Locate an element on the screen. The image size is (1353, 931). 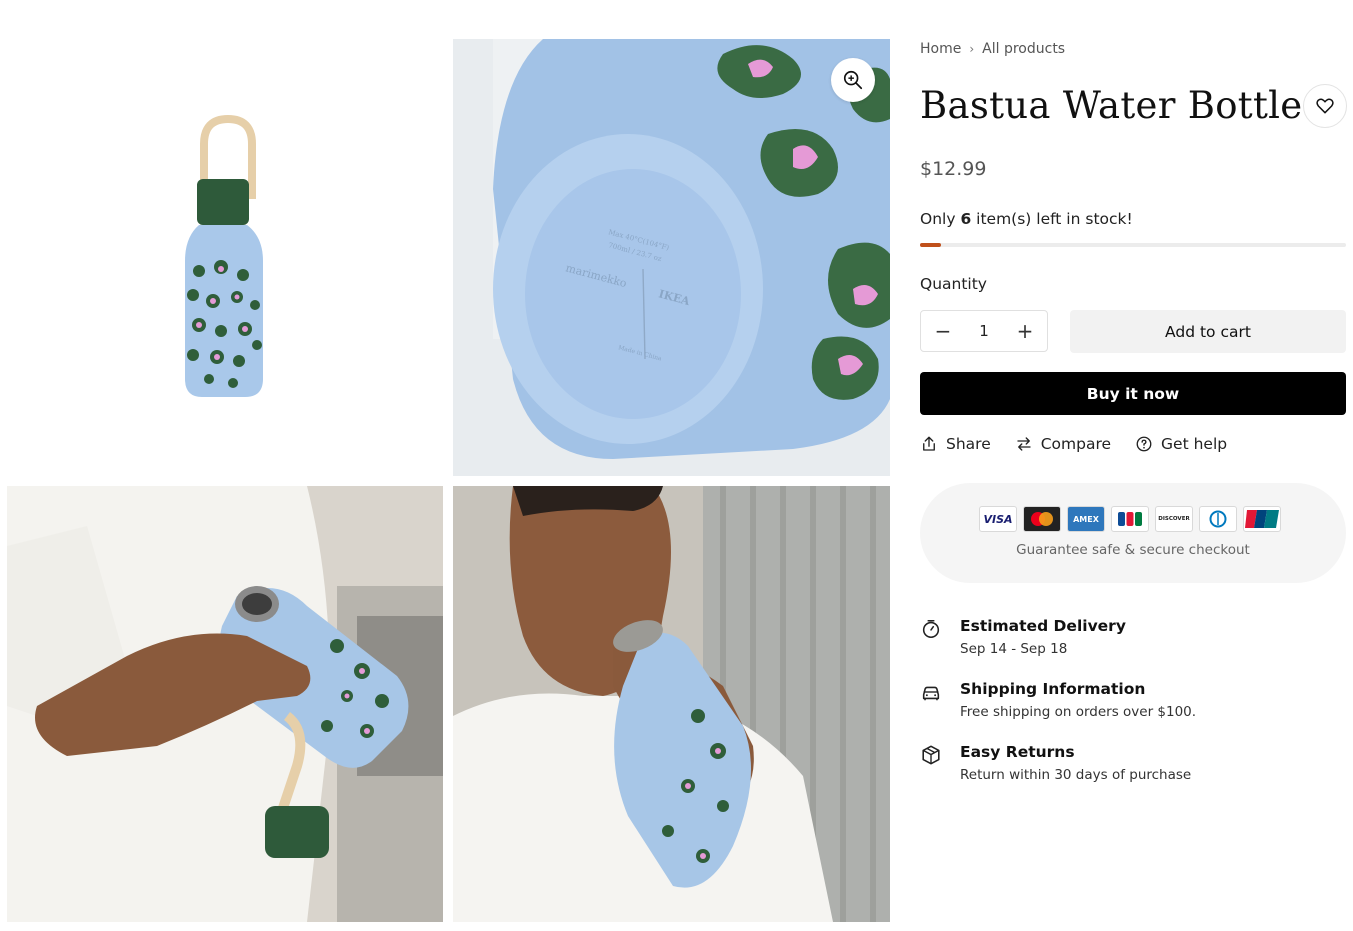
zoom-in-icon is located at coordinates (853, 80).